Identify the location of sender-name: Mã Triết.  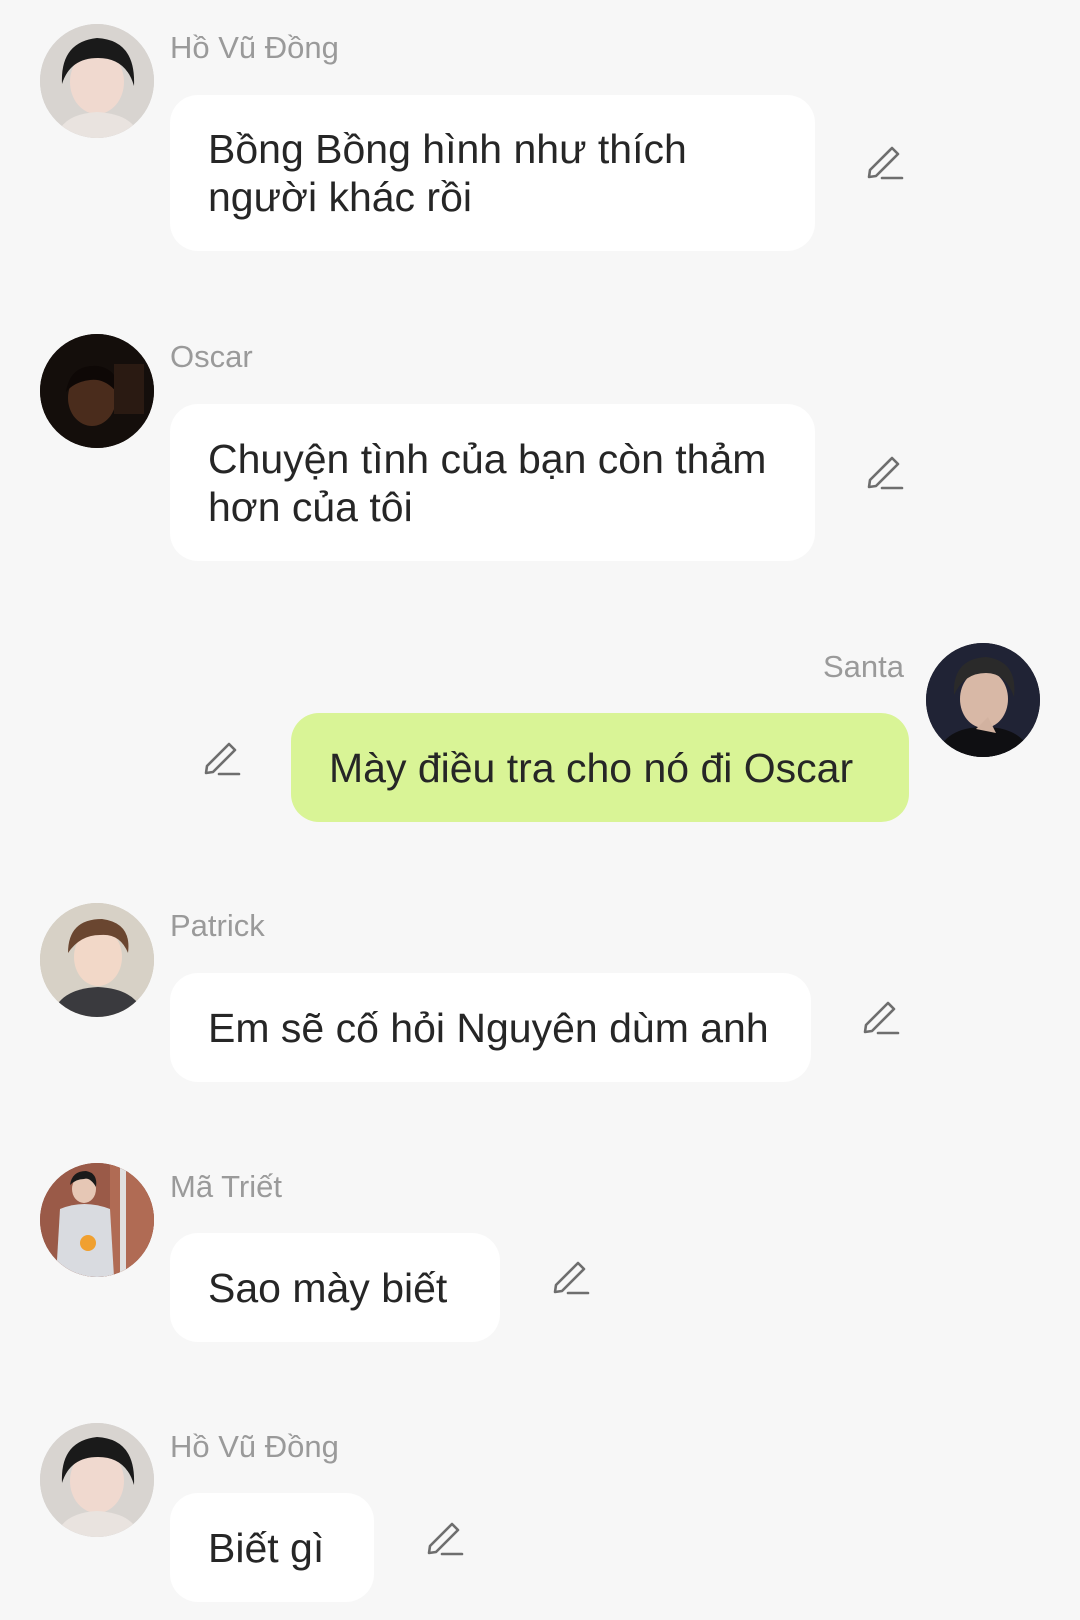
(226, 1186).